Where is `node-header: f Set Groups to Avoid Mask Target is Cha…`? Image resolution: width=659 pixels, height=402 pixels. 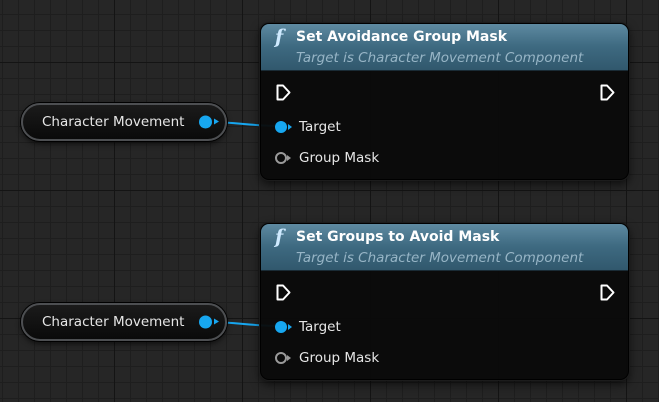 node-header: f Set Groups to Avoid Mask Target is Cha… is located at coordinates (444, 247).